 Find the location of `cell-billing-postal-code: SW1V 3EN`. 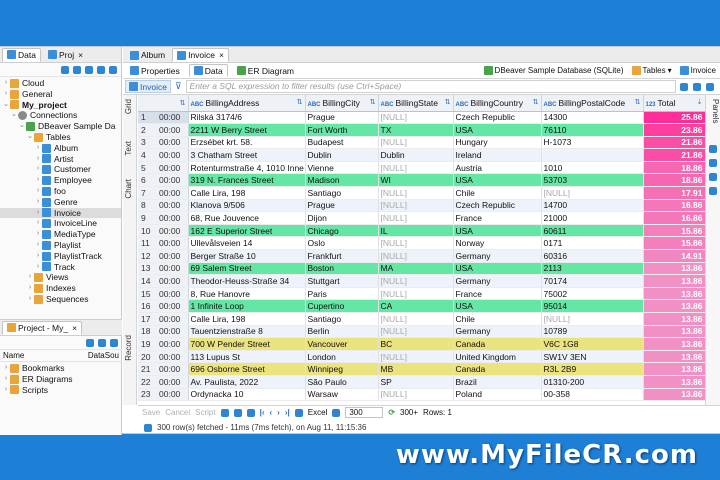

cell-billing-postal-code: SW1V 3EN is located at coordinates (592, 357).